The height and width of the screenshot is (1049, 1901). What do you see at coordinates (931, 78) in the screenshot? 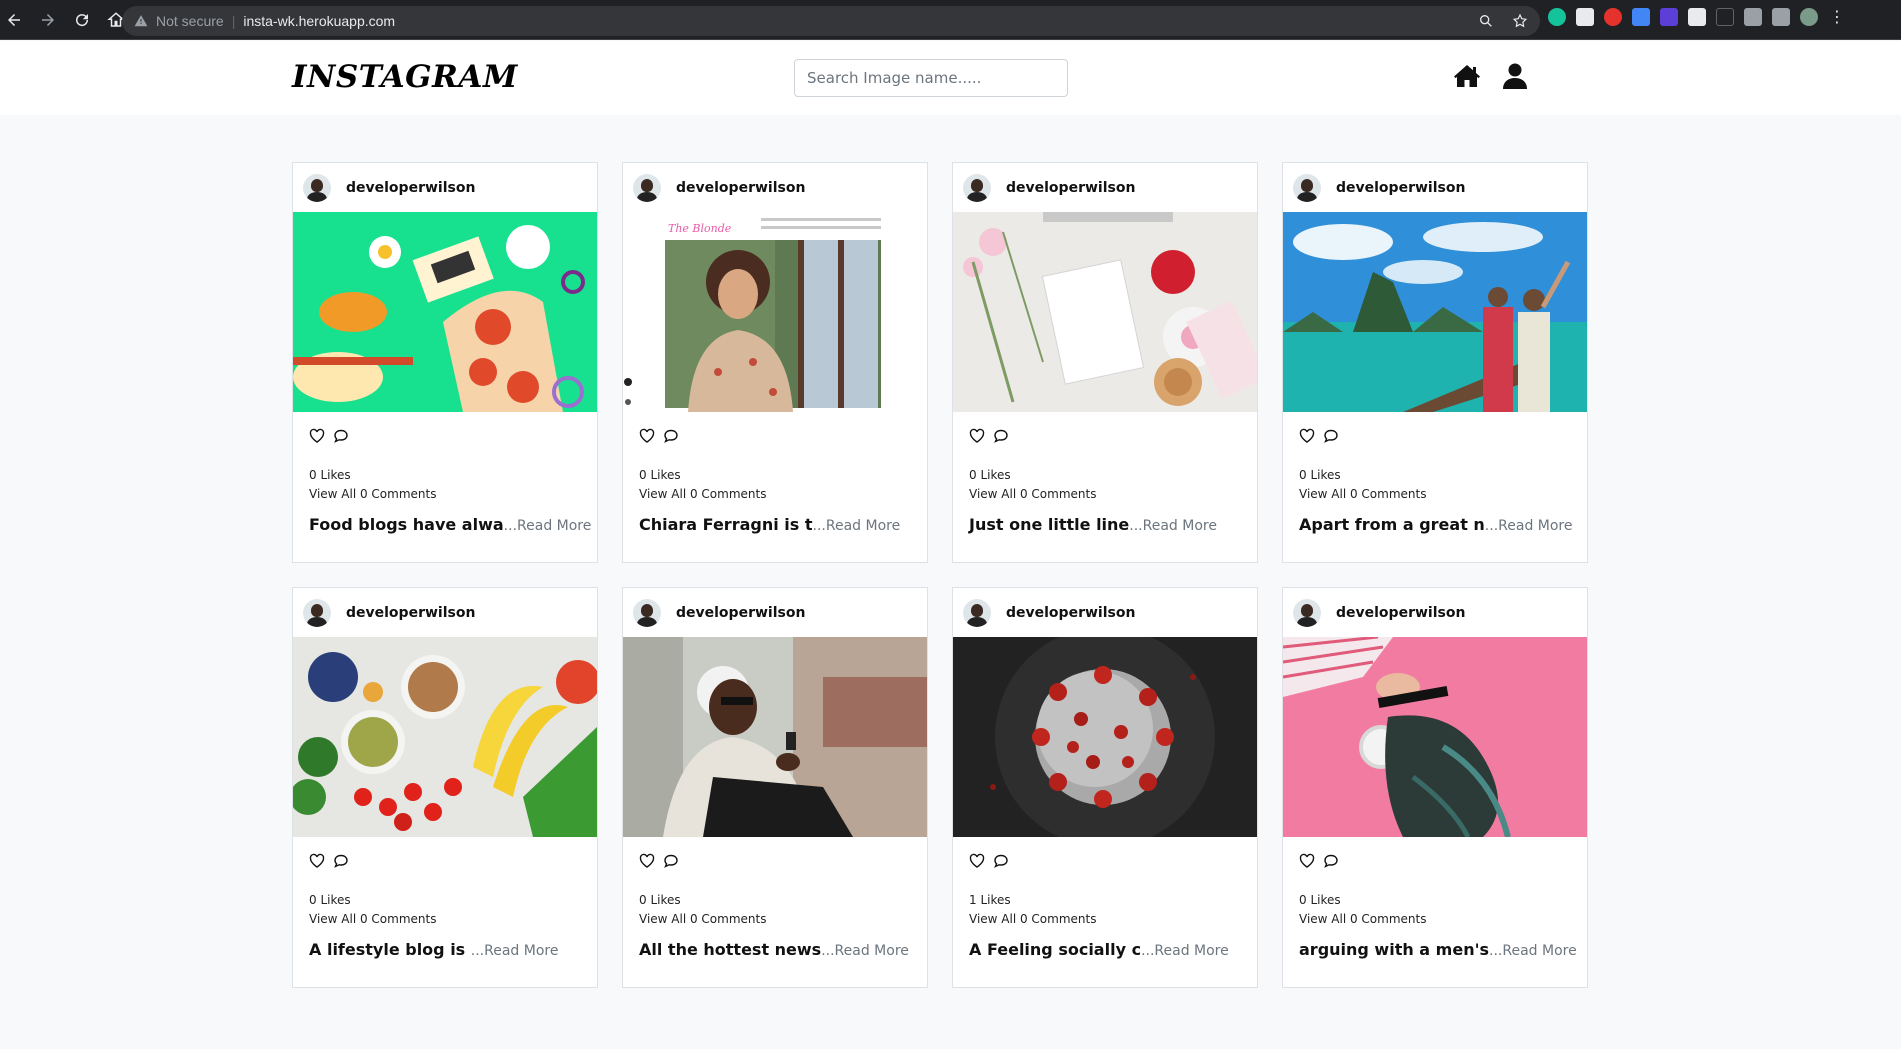
I see `search-input` at bounding box center [931, 78].